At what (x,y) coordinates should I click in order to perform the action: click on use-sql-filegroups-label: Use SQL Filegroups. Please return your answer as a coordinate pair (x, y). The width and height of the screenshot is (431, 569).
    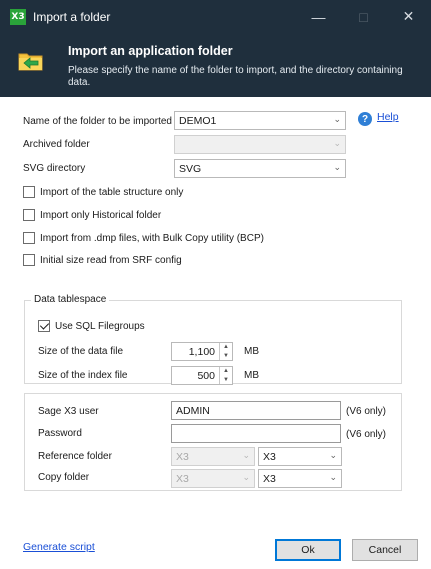
    Looking at the image, I should click on (100, 326).